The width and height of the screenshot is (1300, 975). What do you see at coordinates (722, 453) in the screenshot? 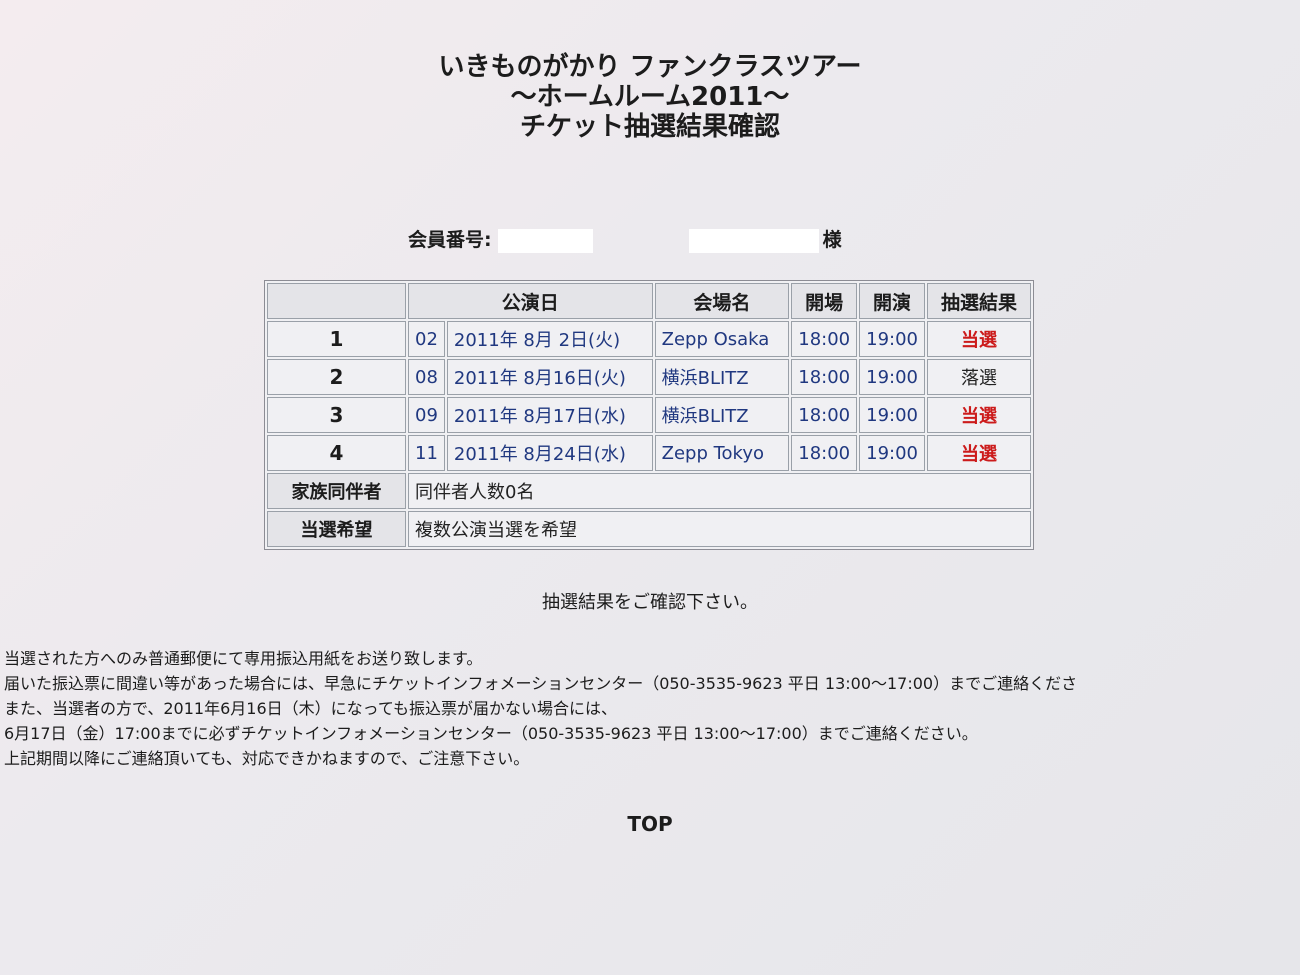
I see `venue-name: Zepp Tokyo` at bounding box center [722, 453].